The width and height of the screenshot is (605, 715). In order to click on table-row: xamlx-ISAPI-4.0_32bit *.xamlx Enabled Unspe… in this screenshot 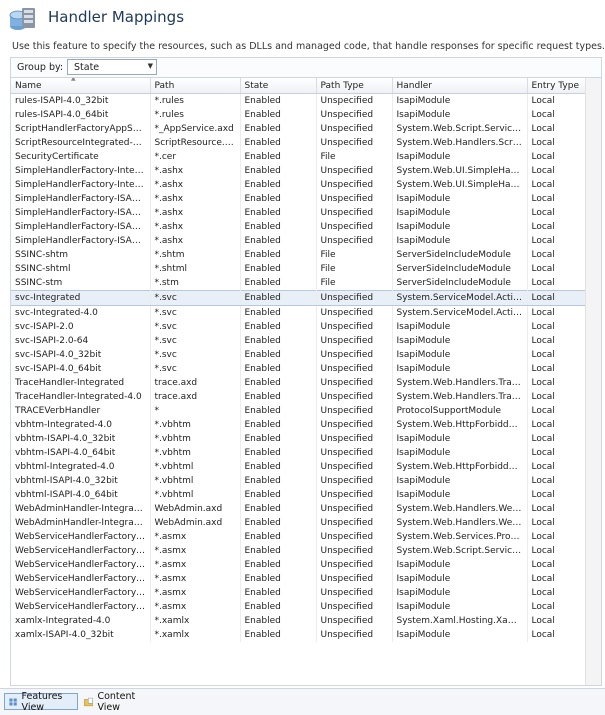, I will do `click(299, 635)`.